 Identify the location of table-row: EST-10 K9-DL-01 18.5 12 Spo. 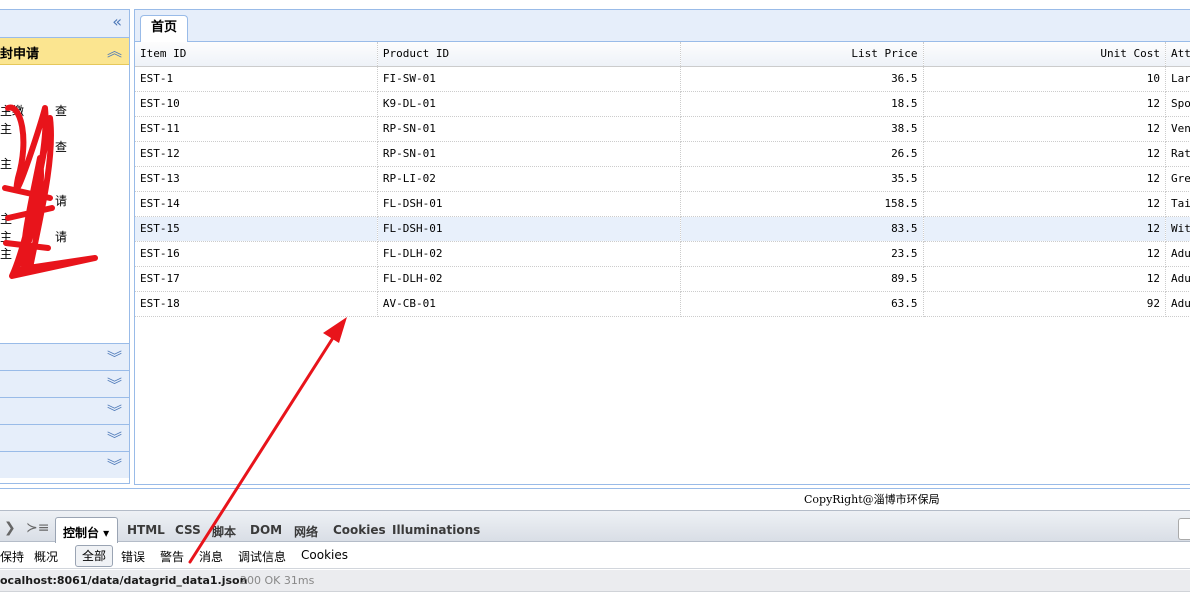
(662, 104).